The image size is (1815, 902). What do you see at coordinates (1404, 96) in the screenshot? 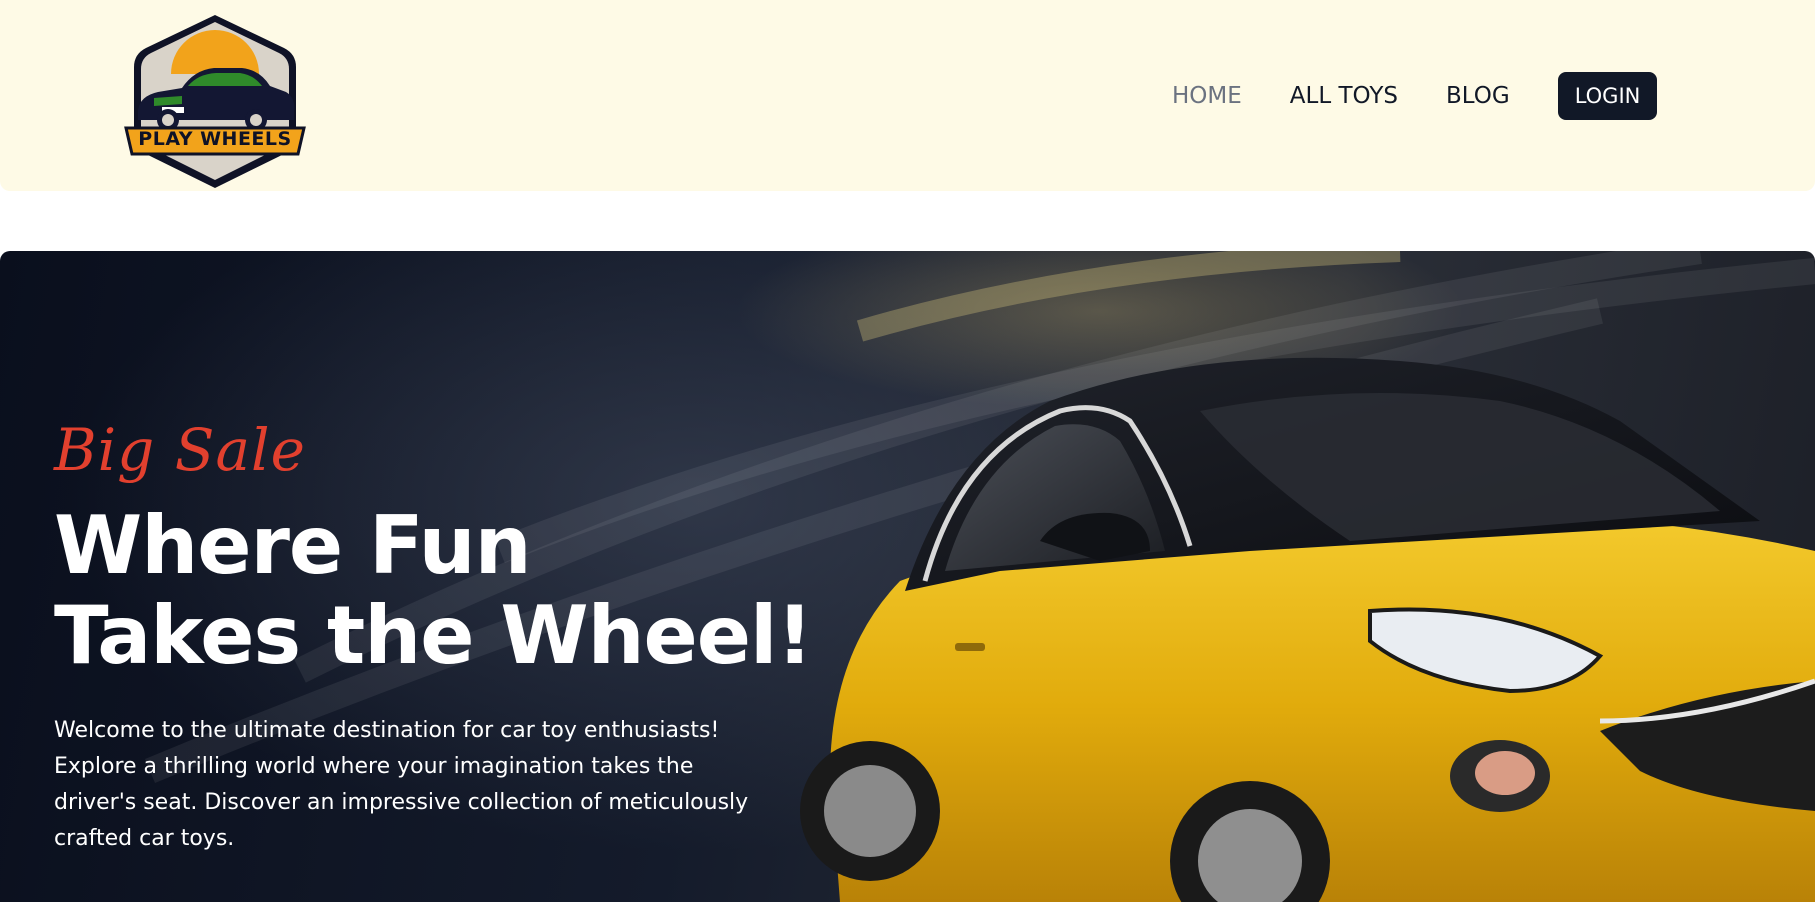
I see `main-nav: HOME ALL TOYS BLOG LOGIN` at bounding box center [1404, 96].